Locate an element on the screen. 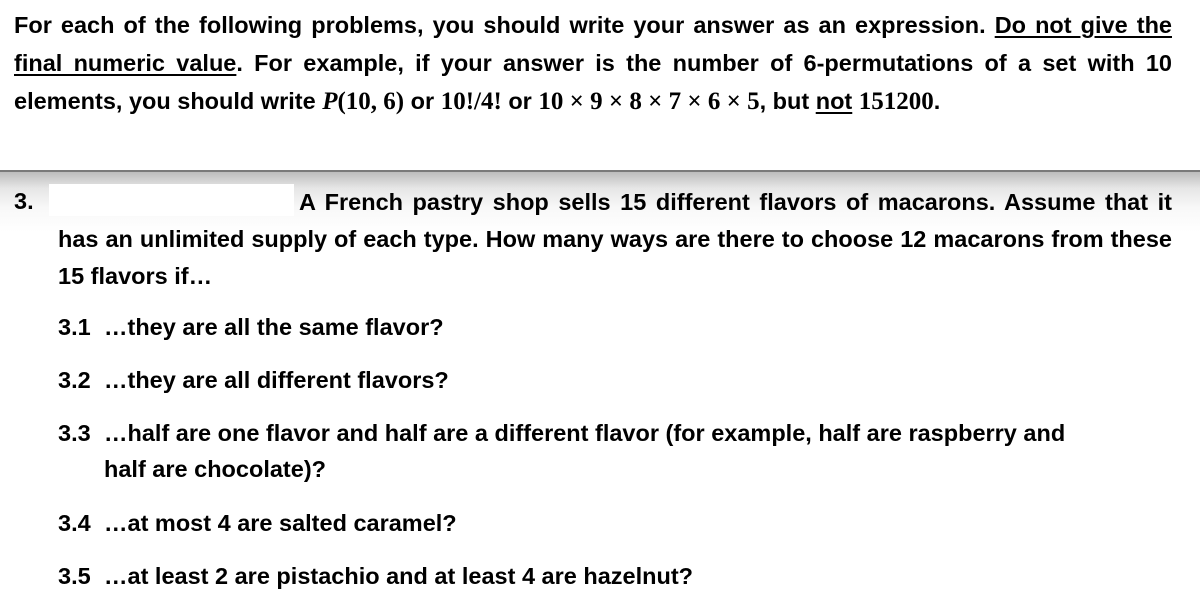 The image size is (1200, 602). problem-number: 3. is located at coordinates (24, 201).